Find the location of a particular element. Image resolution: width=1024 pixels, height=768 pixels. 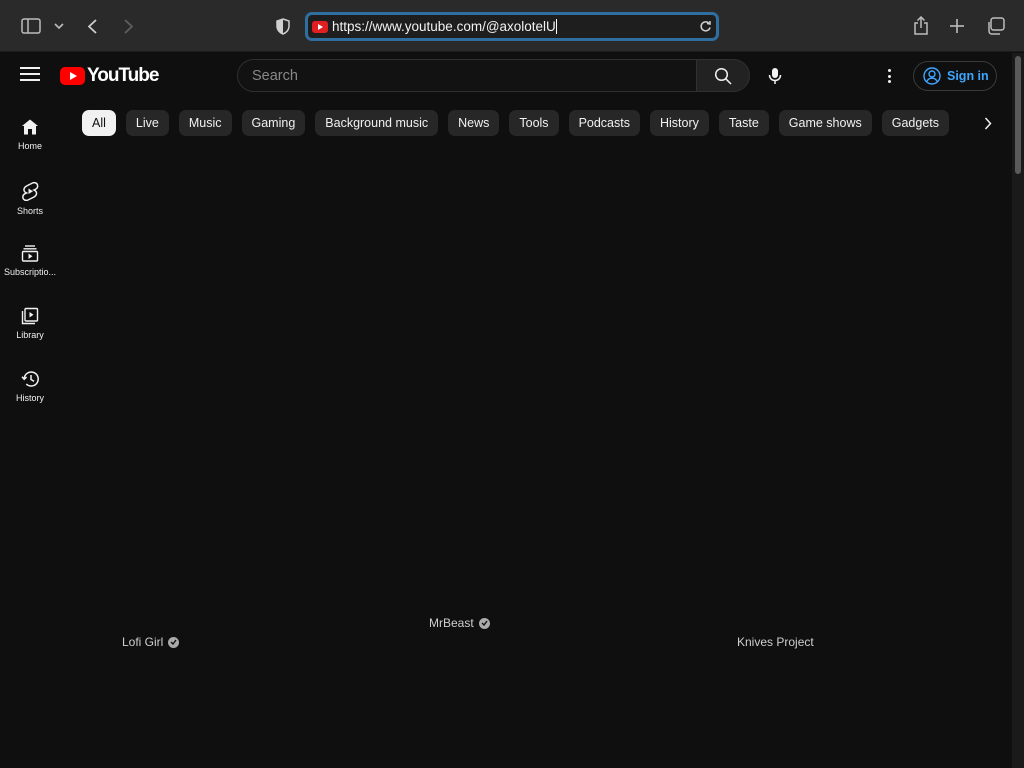

search-box is located at coordinates (467, 75).